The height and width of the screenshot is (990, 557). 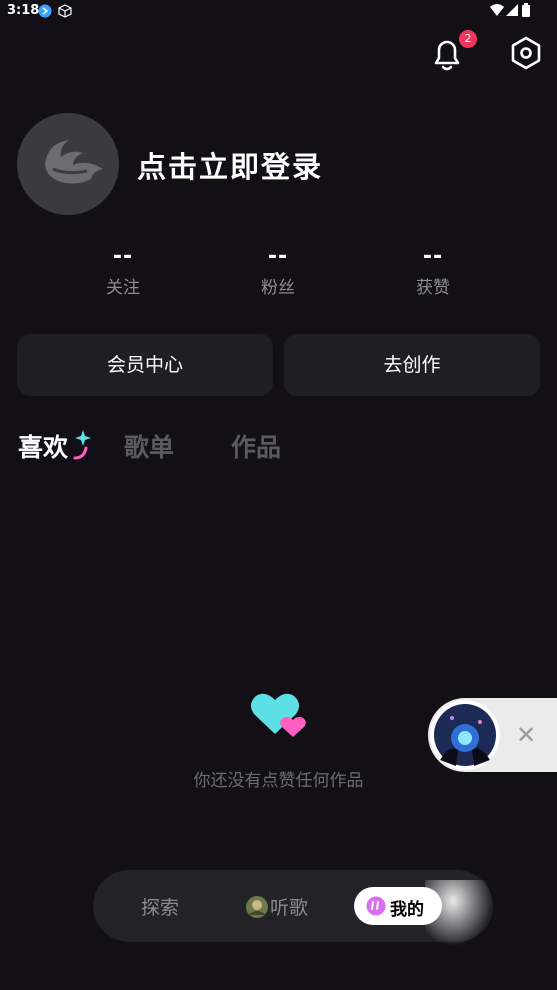 What do you see at coordinates (526, 12) in the screenshot?
I see `battery-icon` at bounding box center [526, 12].